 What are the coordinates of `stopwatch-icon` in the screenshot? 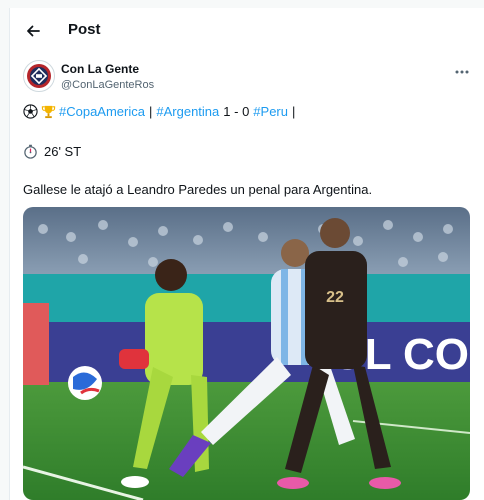 It's located at (30, 151).